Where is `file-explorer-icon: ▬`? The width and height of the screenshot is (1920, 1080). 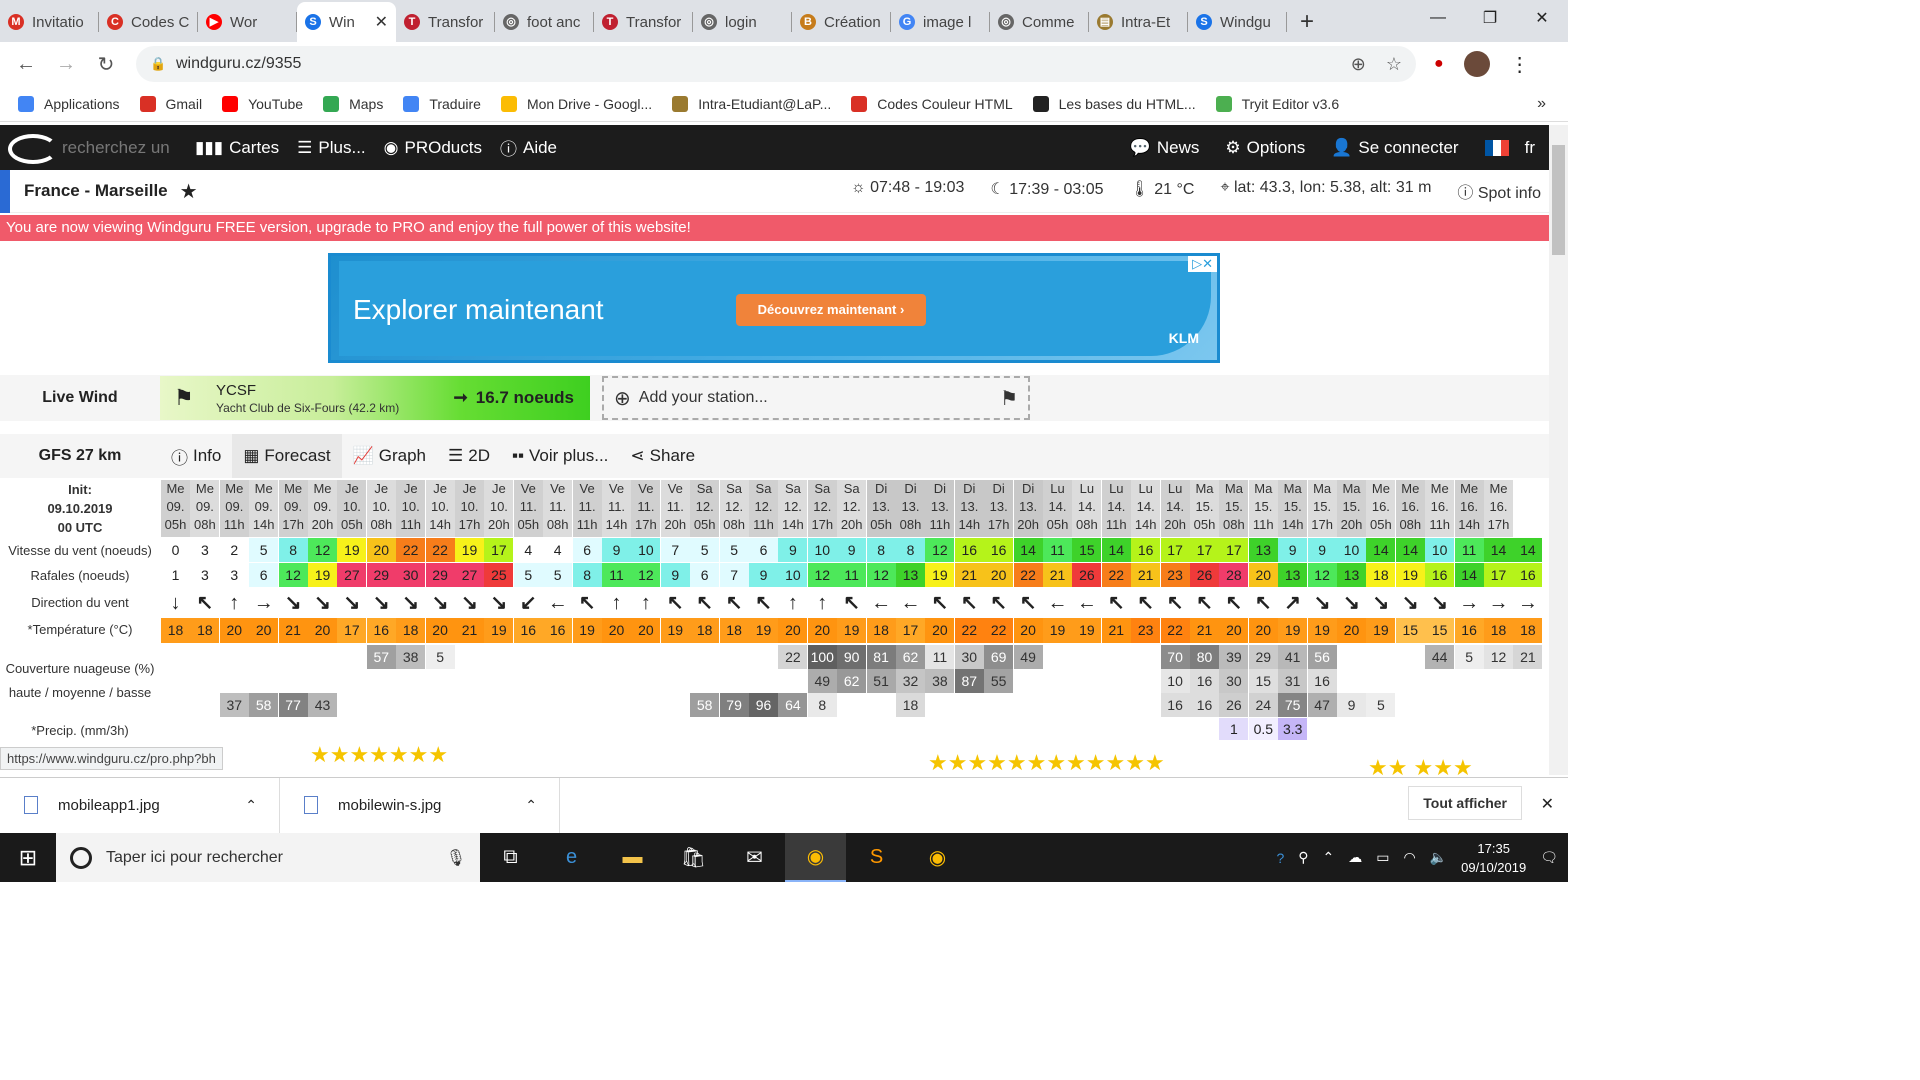
file-explorer-icon: ▬ is located at coordinates (632, 857).